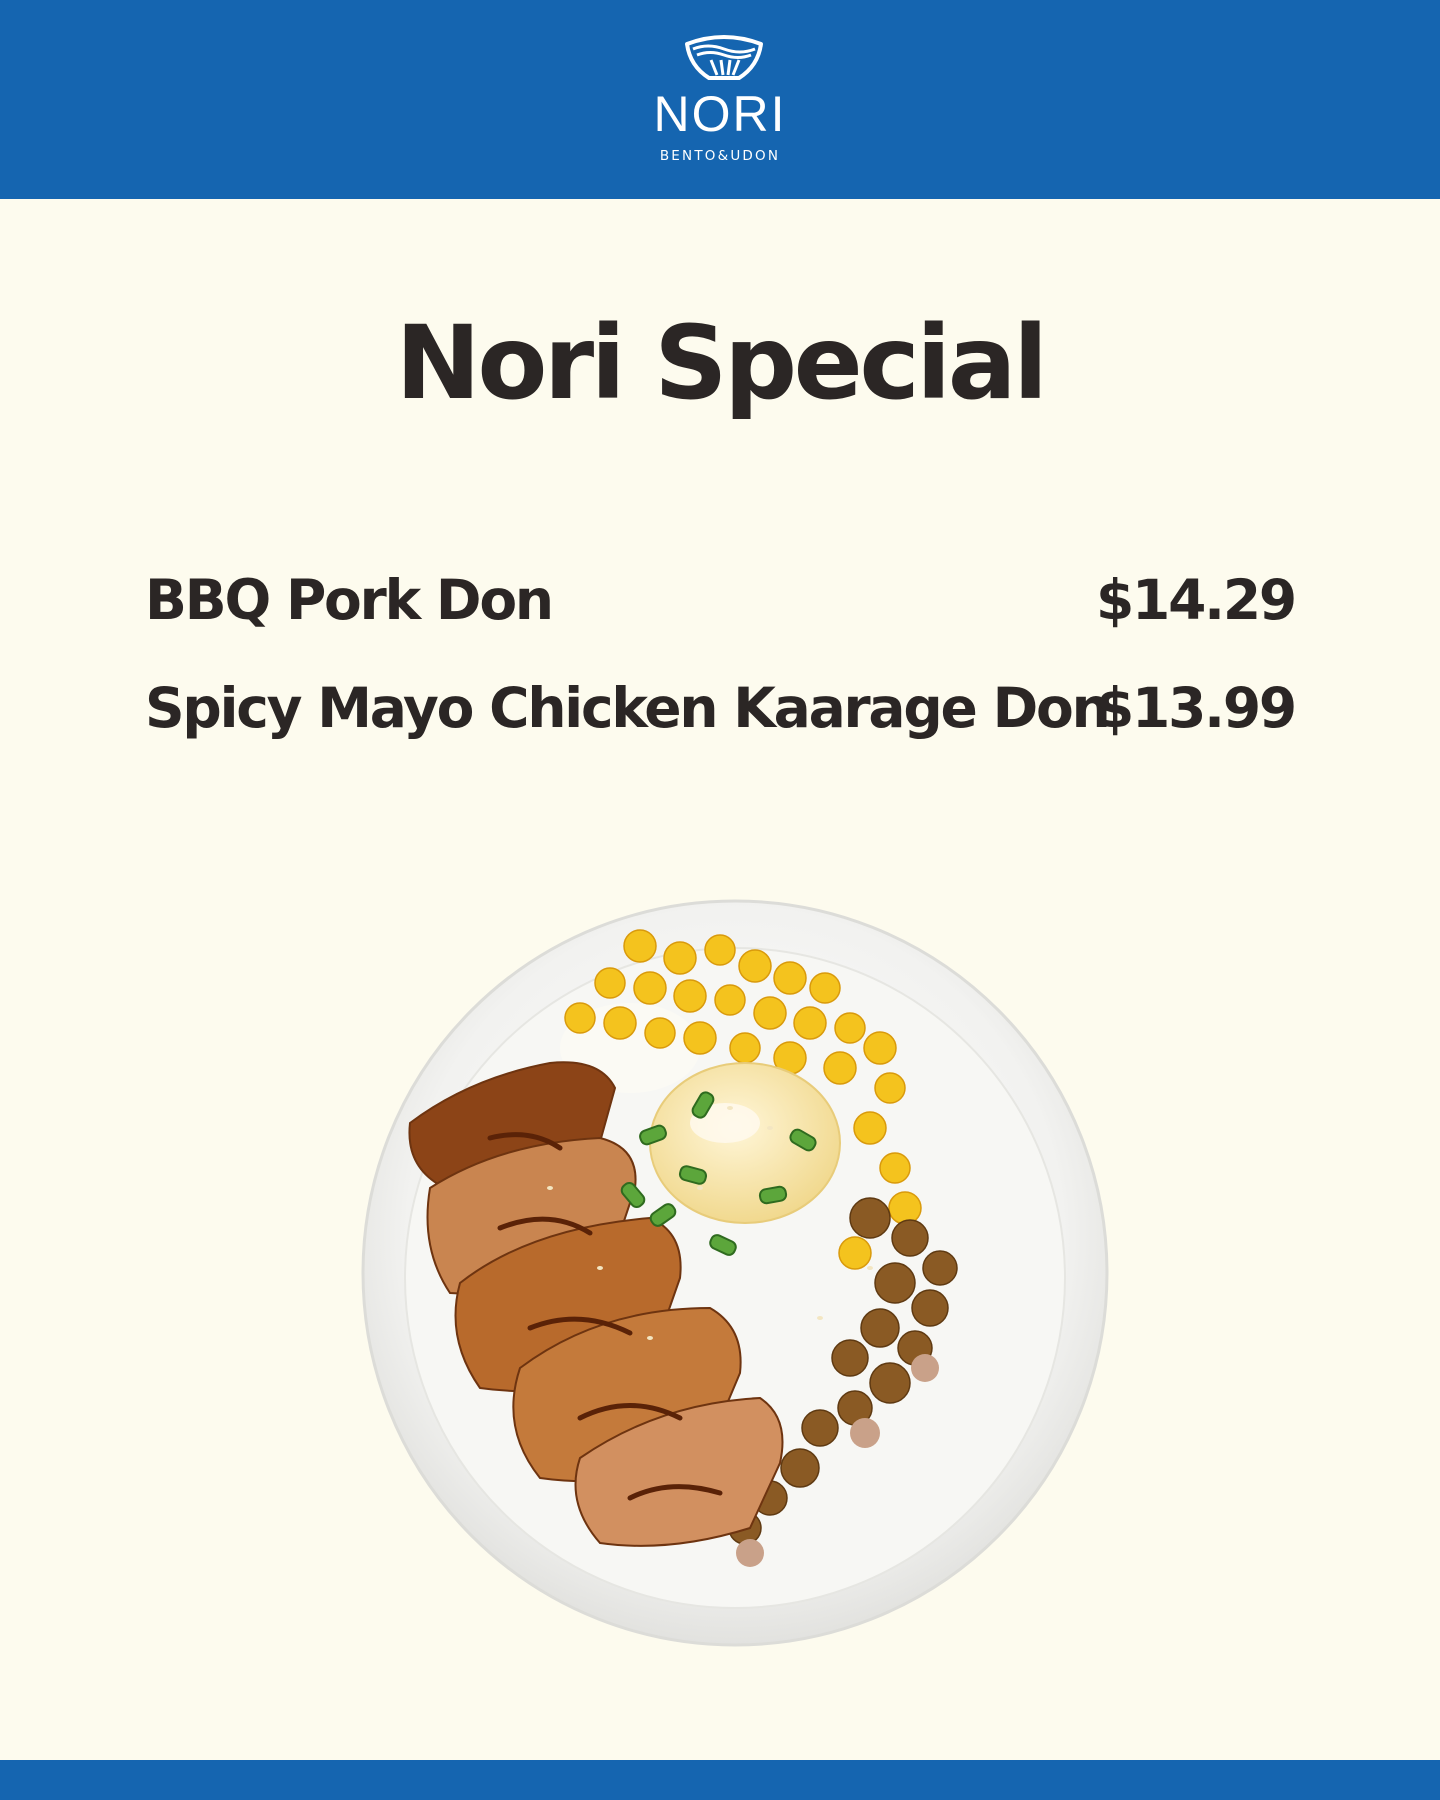 The width and height of the screenshot is (1440, 1800). Describe the element at coordinates (1196, 708) in the screenshot. I see `menu-item-price: $13.99` at that location.